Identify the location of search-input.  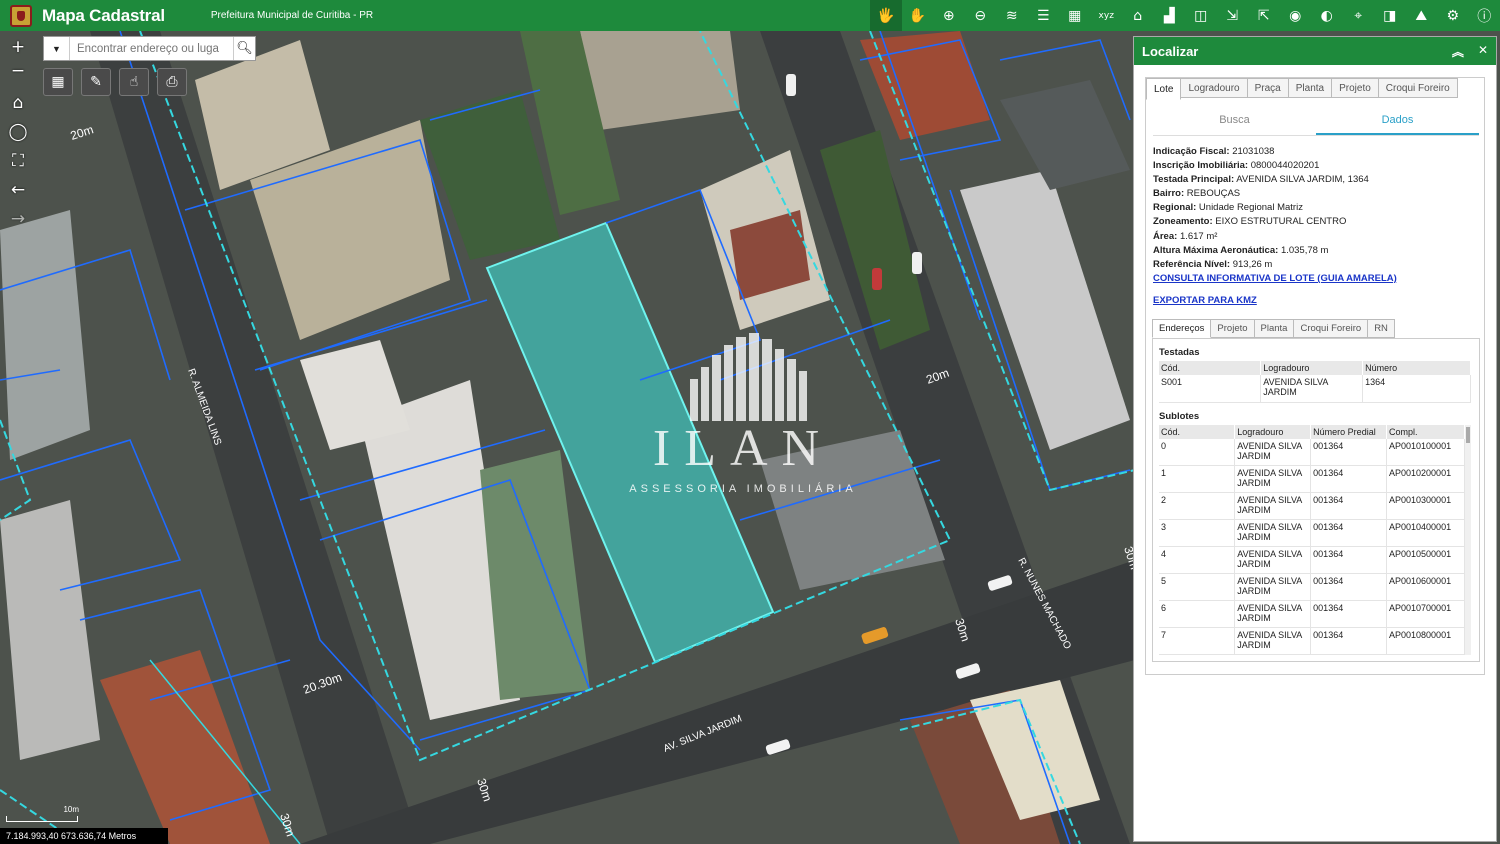
(151, 48).